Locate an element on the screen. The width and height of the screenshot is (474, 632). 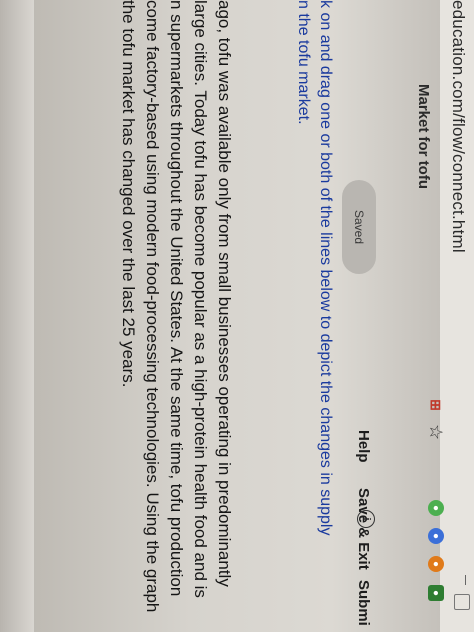
info-icon: i is located at coordinates (366, 519).